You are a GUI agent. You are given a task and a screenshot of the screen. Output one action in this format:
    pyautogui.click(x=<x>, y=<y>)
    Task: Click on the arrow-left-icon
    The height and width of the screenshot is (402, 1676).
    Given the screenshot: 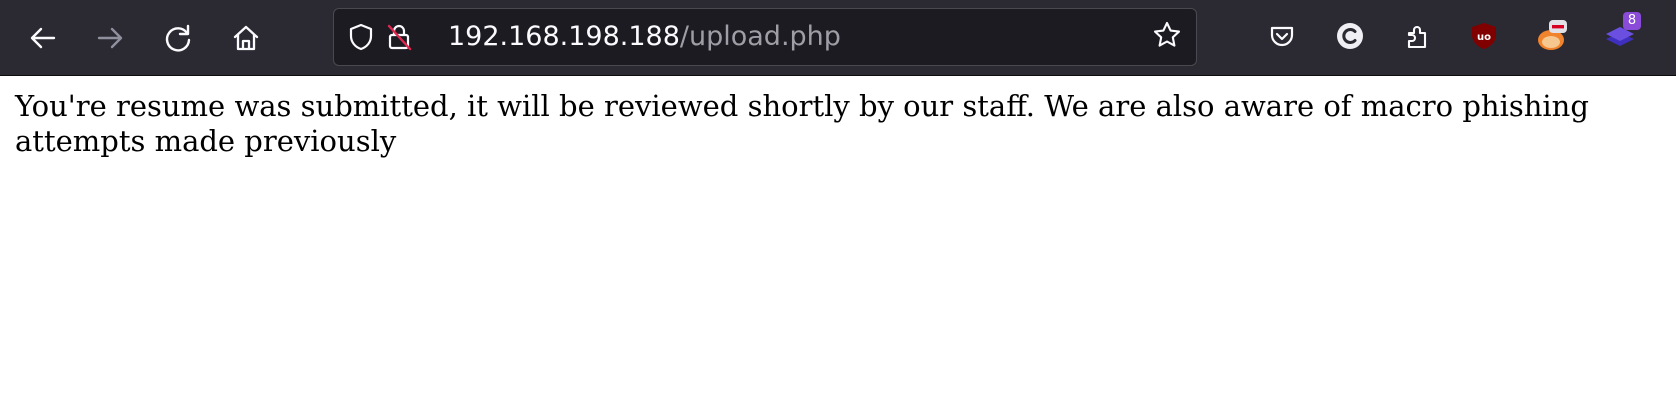 What is the action you would take?
    pyautogui.click(x=43, y=38)
    